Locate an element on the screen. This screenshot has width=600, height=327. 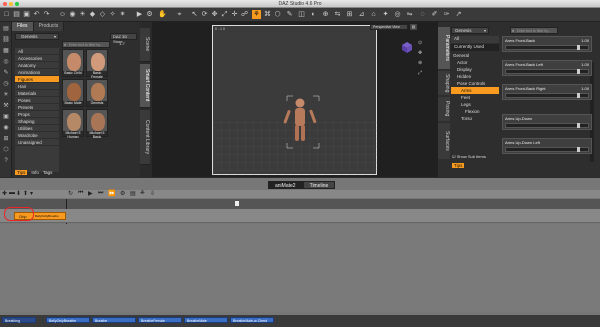
tags-tab: Tags is located at coordinates (48, 172).